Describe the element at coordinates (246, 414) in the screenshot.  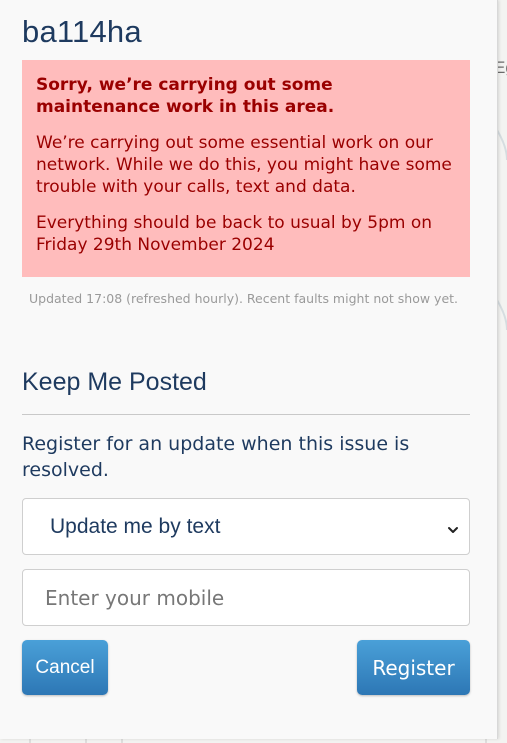
I see `section-divider` at that location.